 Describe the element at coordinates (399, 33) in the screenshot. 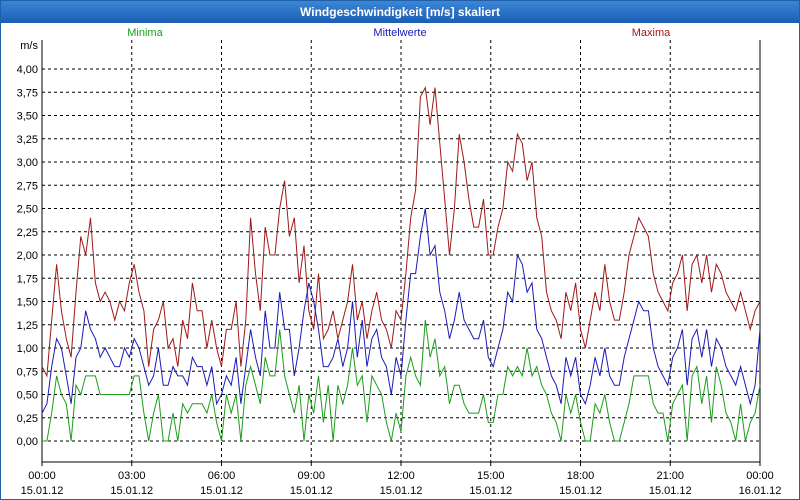

I see `legend-avg: Mittelwerte` at that location.